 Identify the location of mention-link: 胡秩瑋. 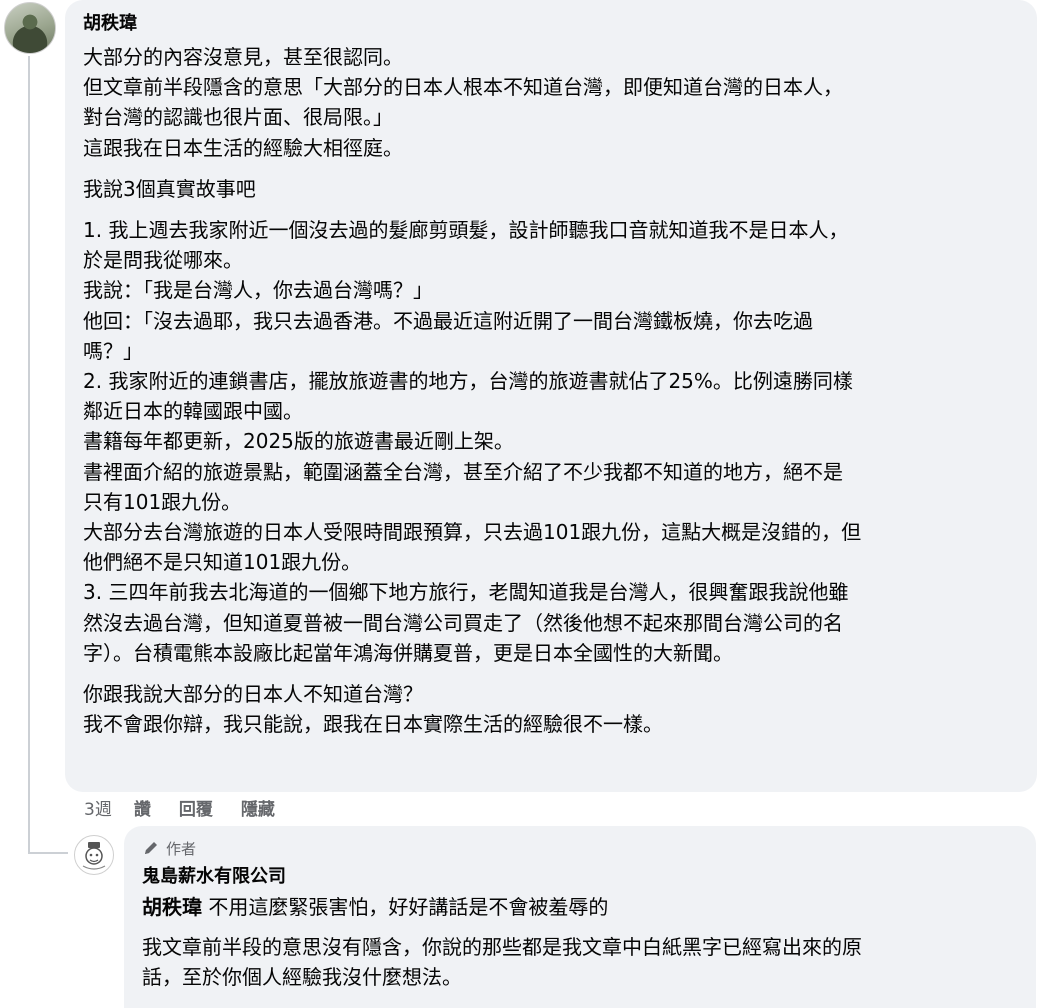
(172, 907).